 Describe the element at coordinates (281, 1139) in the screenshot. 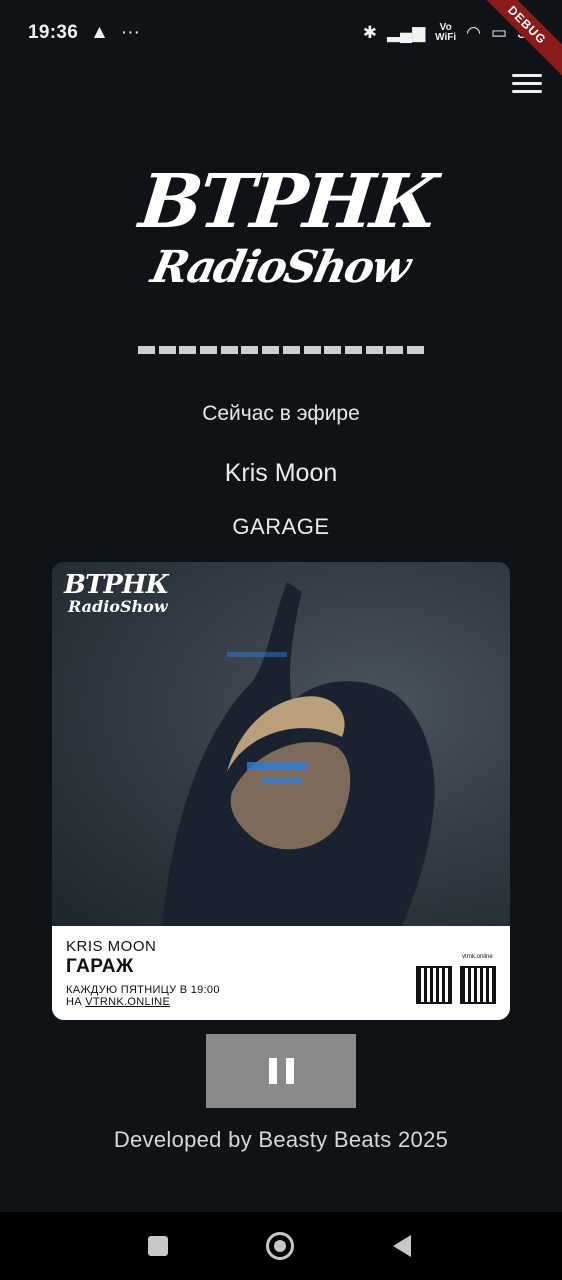

I see `developer-credit: Developed by Beasty Beats 2025` at that location.